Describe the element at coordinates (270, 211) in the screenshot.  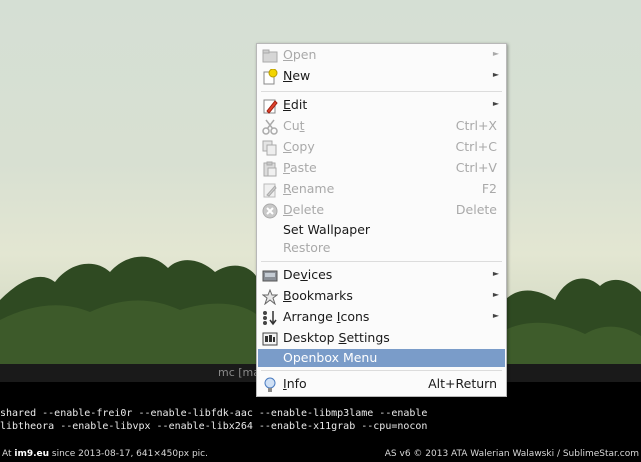
I see `delete-icon` at that location.